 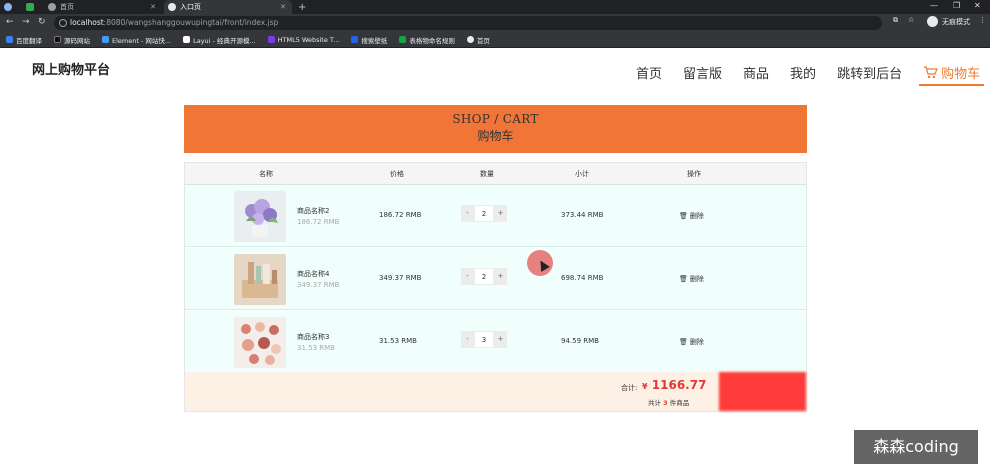 I want to click on back-icon: ←, so click(x=10, y=22).